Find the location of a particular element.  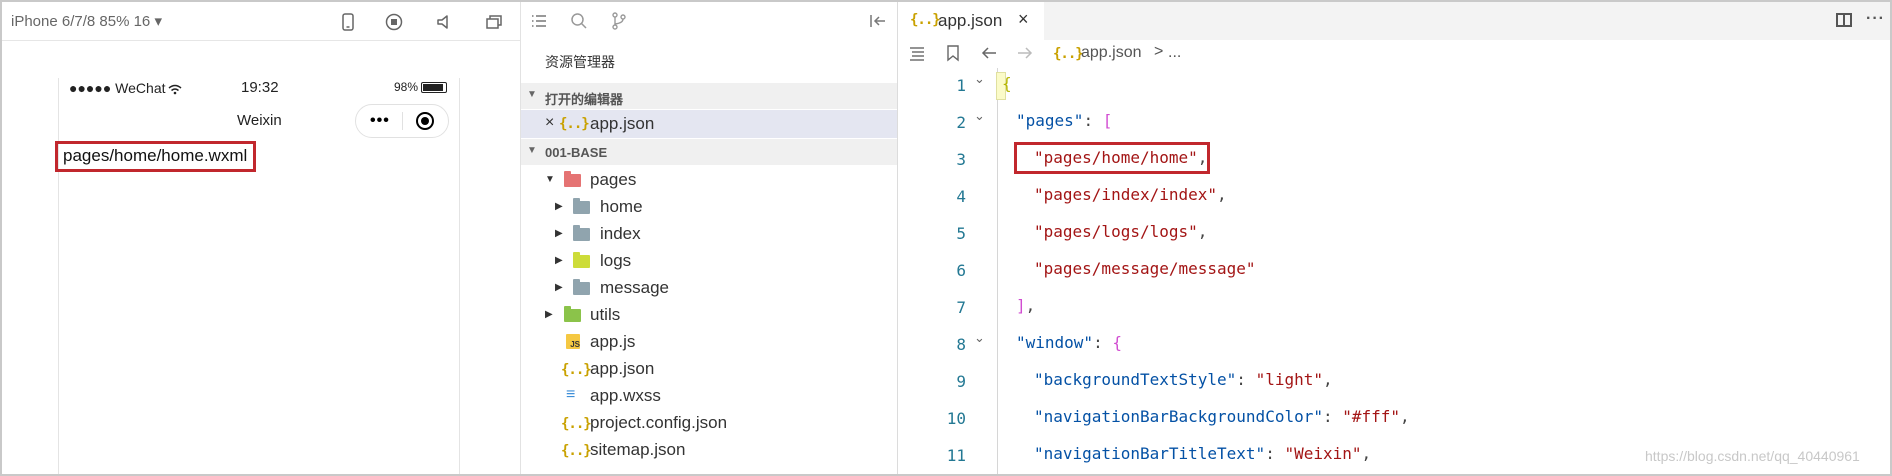

code-token: ] is located at coordinates (1021, 305).